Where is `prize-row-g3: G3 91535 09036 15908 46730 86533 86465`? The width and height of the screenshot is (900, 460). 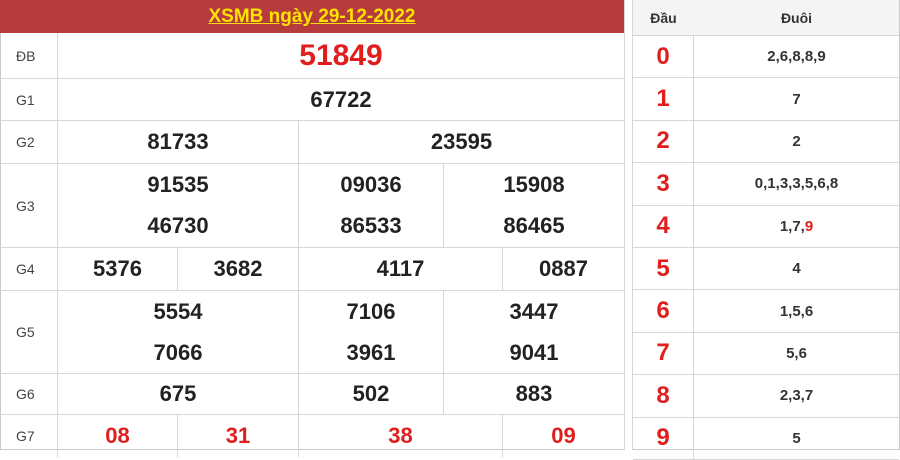
prize-row-g3: G3 91535 09036 15908 46730 86533 86465 is located at coordinates (312, 206).